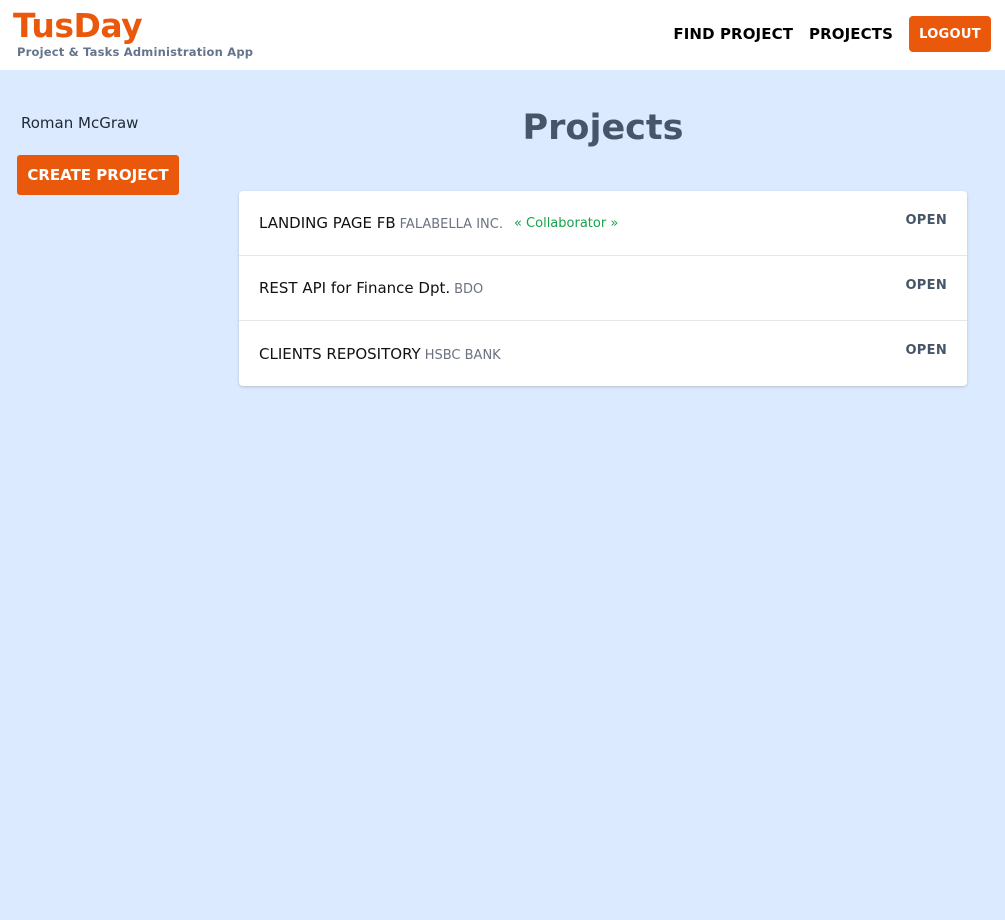 This screenshot has width=1005, height=920. Describe the element at coordinates (603, 353) in the screenshot. I see `project-row: CLIENTS REPOSITORY HSBC BANK OPEN` at that location.